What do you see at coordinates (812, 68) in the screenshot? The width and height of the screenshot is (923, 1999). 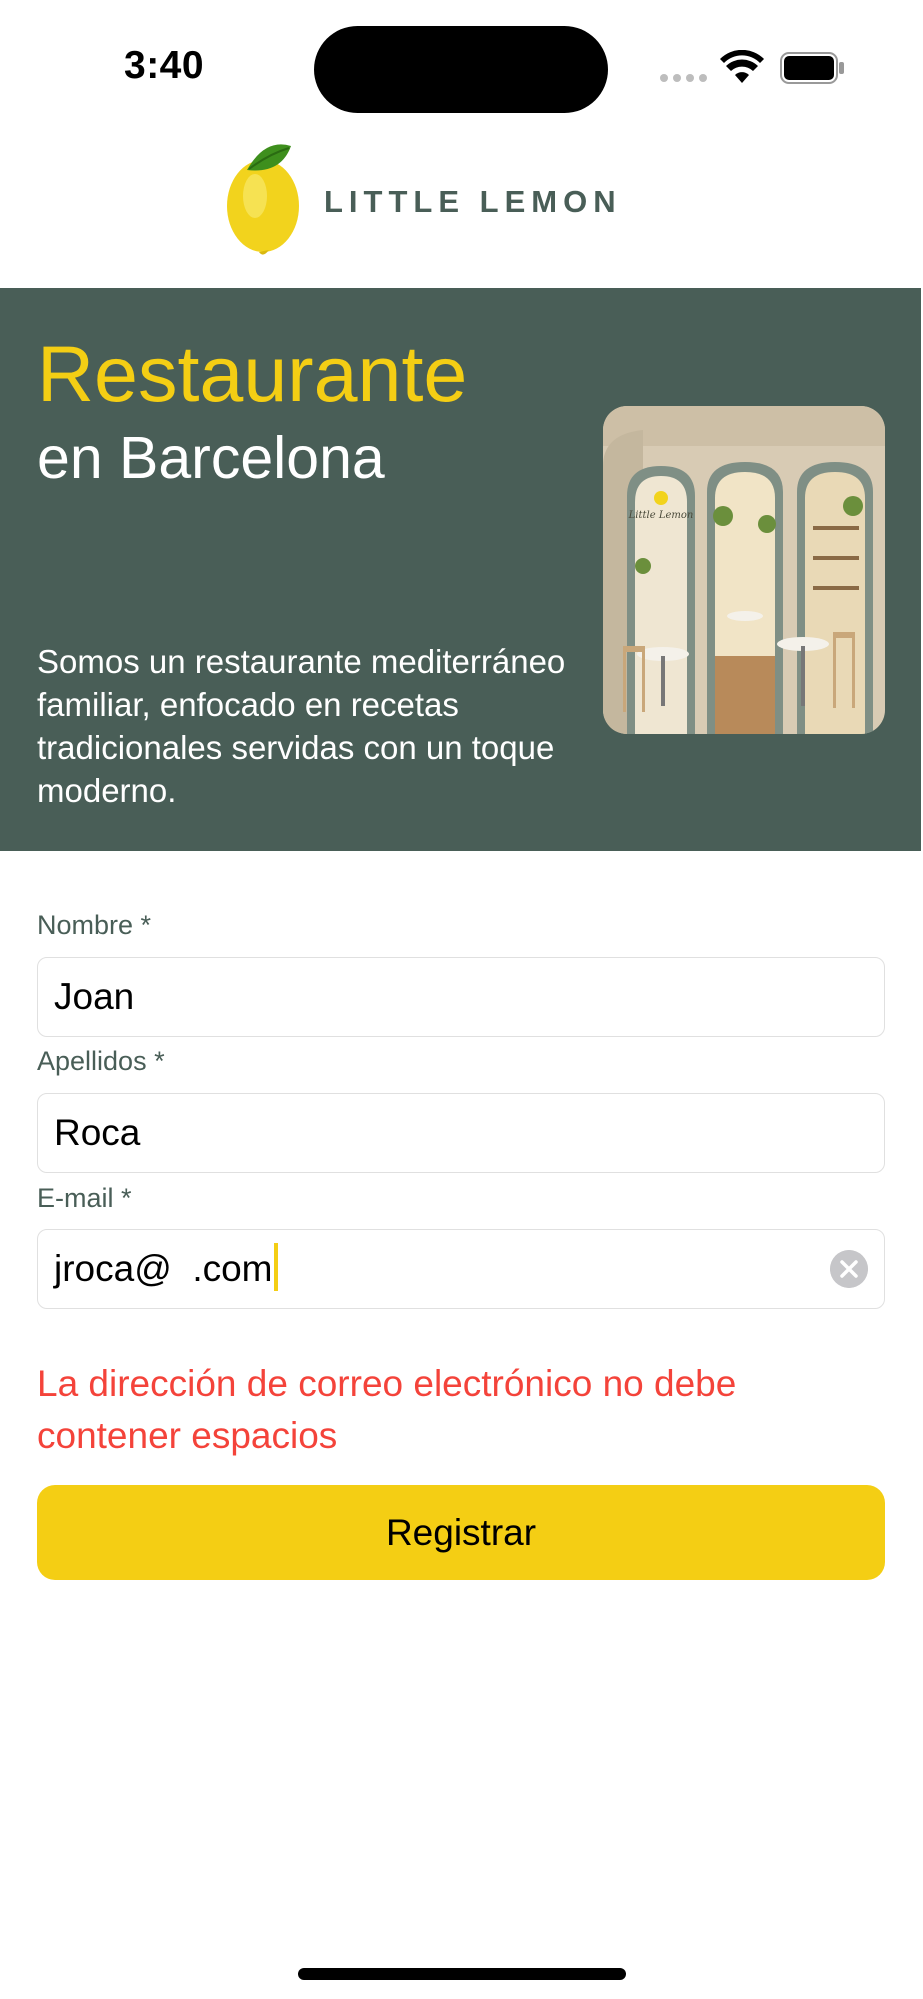 I see `battery-icon` at bounding box center [812, 68].